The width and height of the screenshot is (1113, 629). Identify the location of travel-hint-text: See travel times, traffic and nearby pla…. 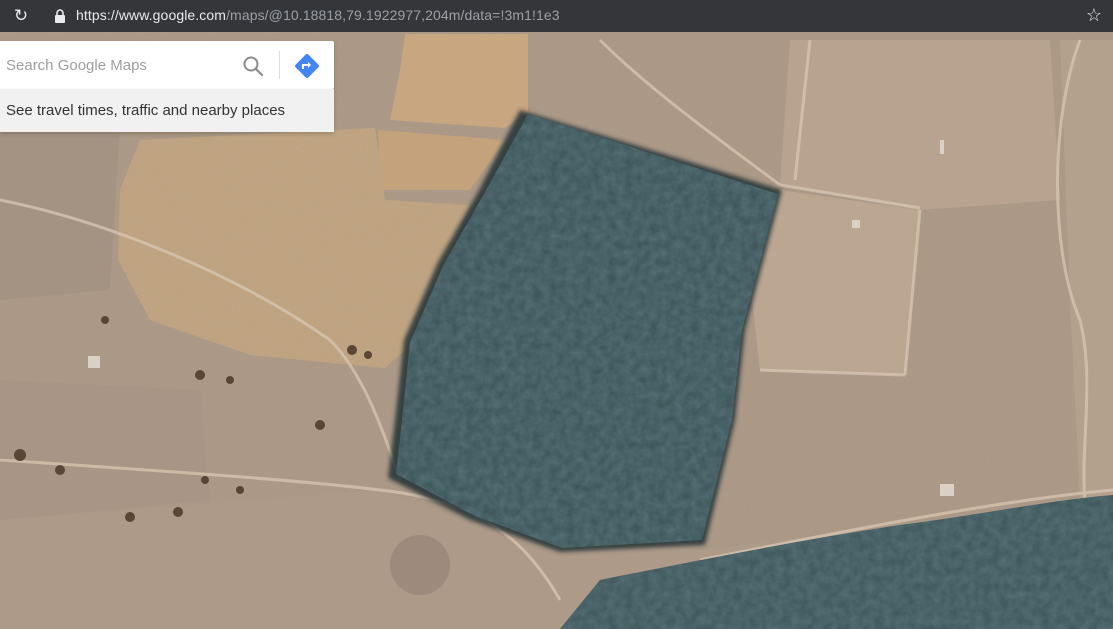
(146, 110).